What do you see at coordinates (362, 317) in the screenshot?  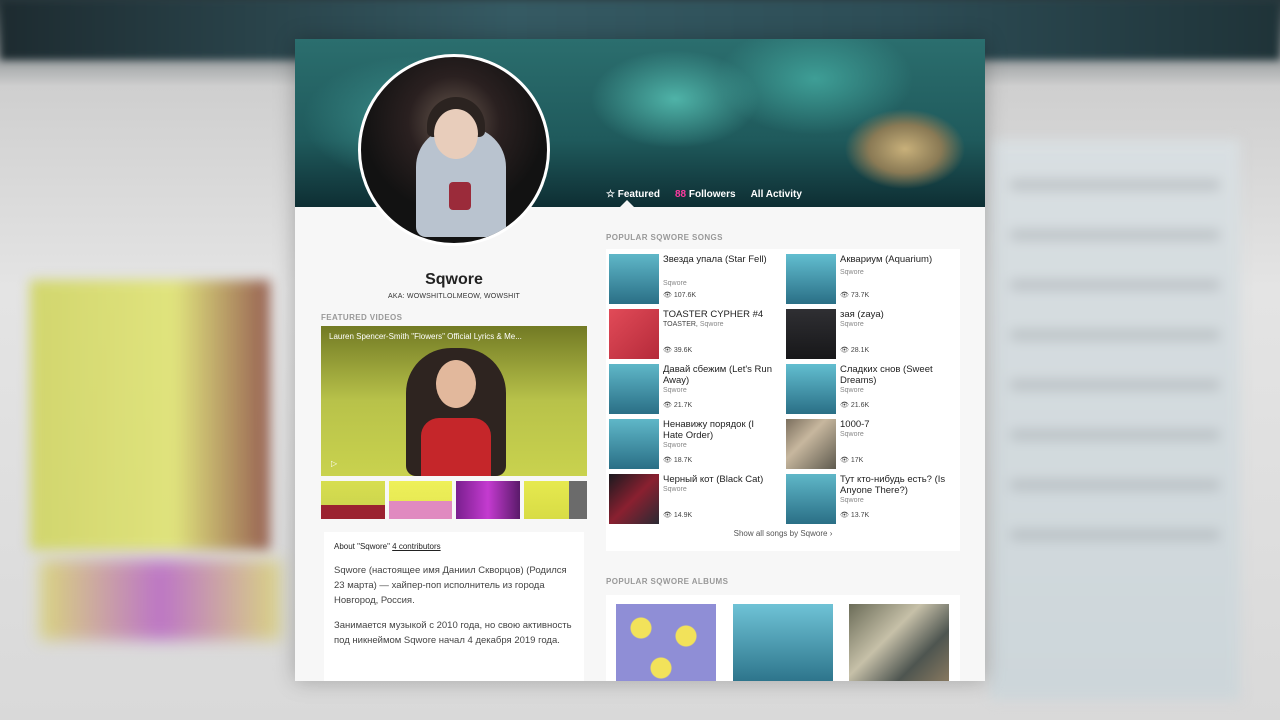 I see `featured-videos-label: FEATURED VIDEOS` at bounding box center [362, 317].